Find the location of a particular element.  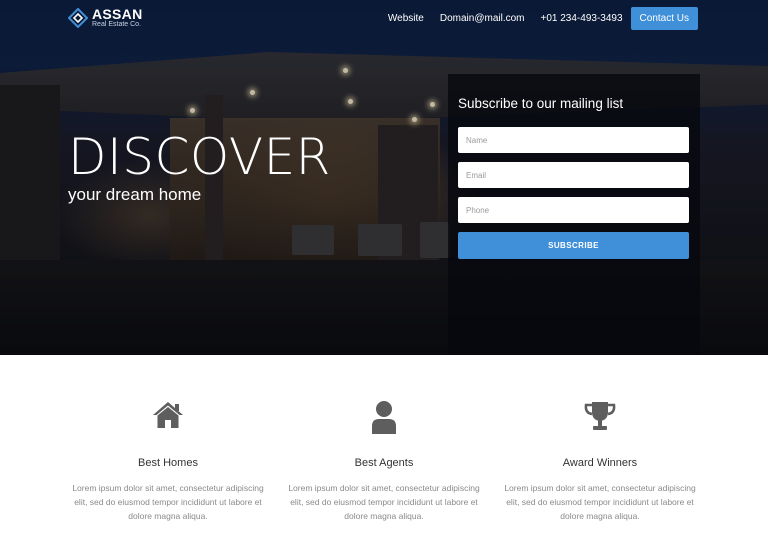

brand-tagline: Real Estate Co. is located at coordinates (117, 24).